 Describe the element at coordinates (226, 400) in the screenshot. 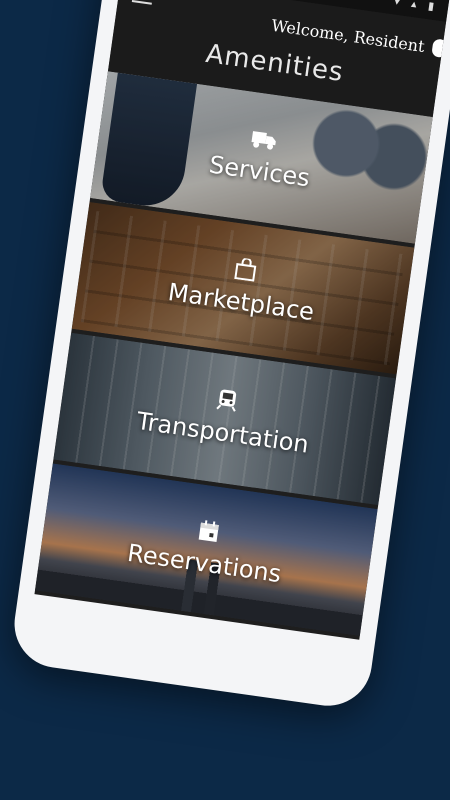

I see `train-icon` at that location.